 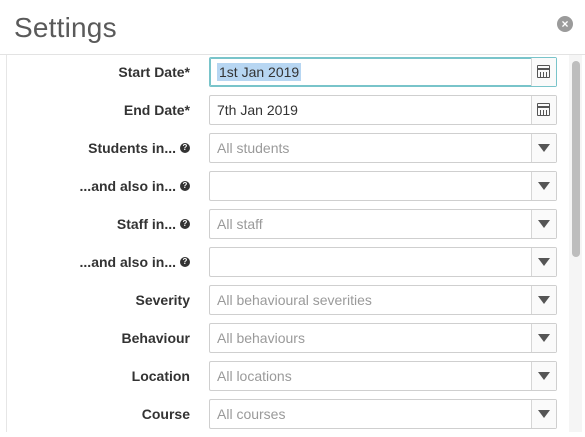 What do you see at coordinates (240, 224) in the screenshot?
I see `staff-in-placeholder: All staff` at bounding box center [240, 224].